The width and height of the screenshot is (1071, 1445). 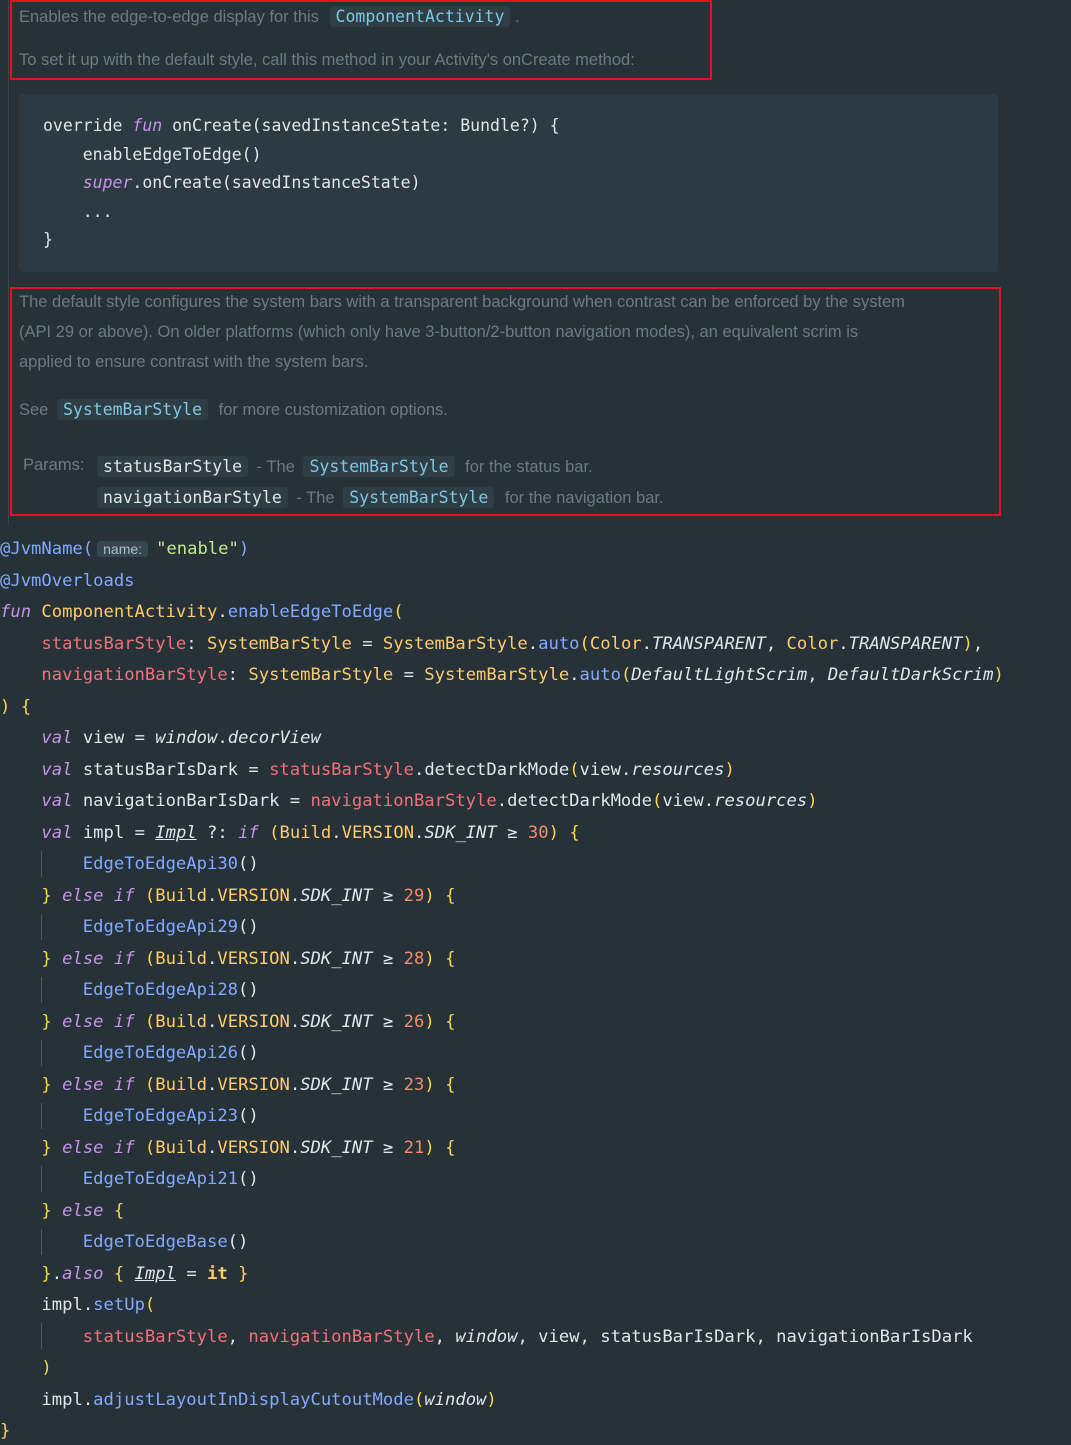 I want to click on code-line-12: } else if (Build.VERSION.SDK_INT ≥ 29) {, so click(x=248, y=896).